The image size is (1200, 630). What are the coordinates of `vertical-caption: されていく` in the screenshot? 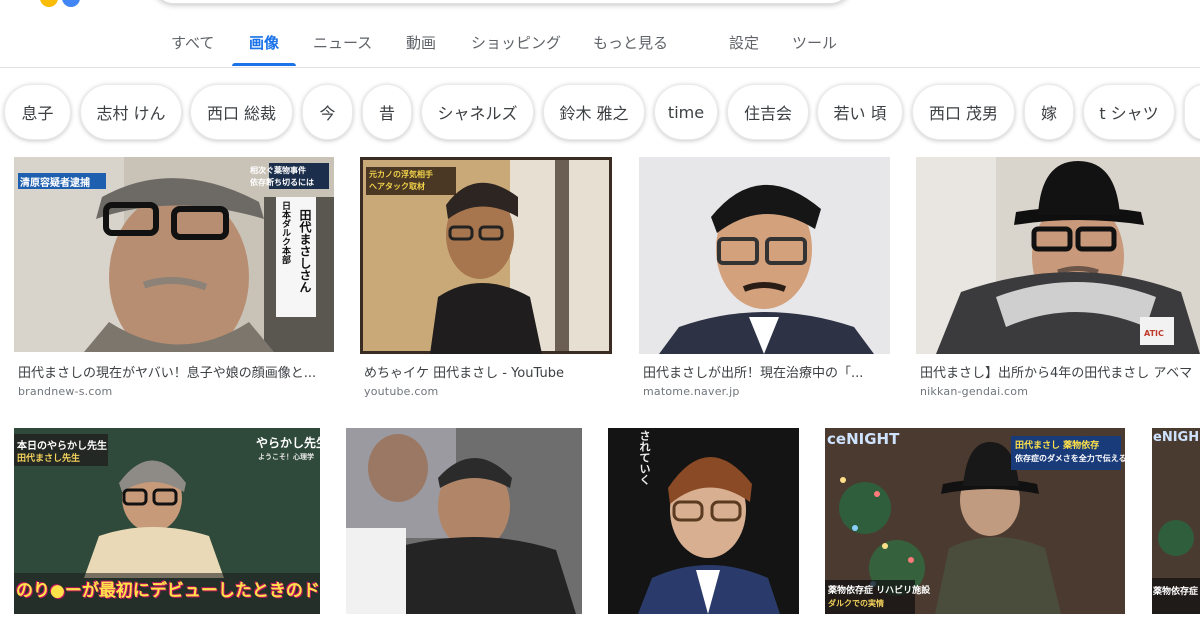 It's located at (644, 457).